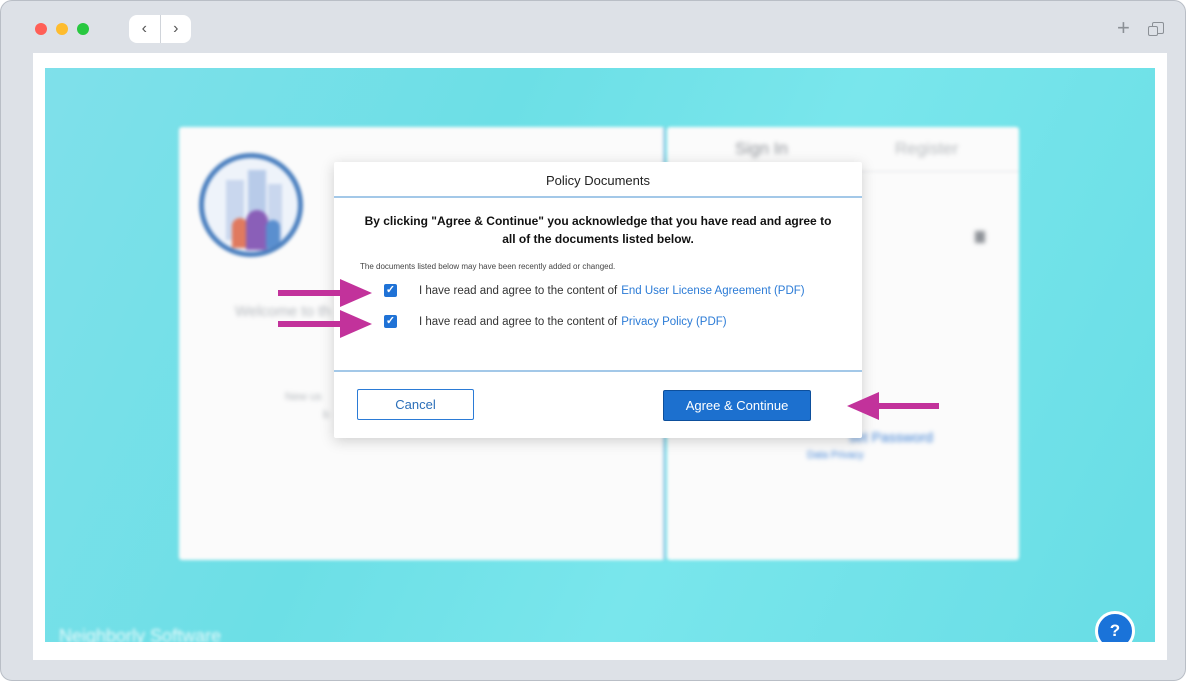 This screenshot has height=681, width=1186. I want to click on modal-title: Policy Documents, so click(598, 180).